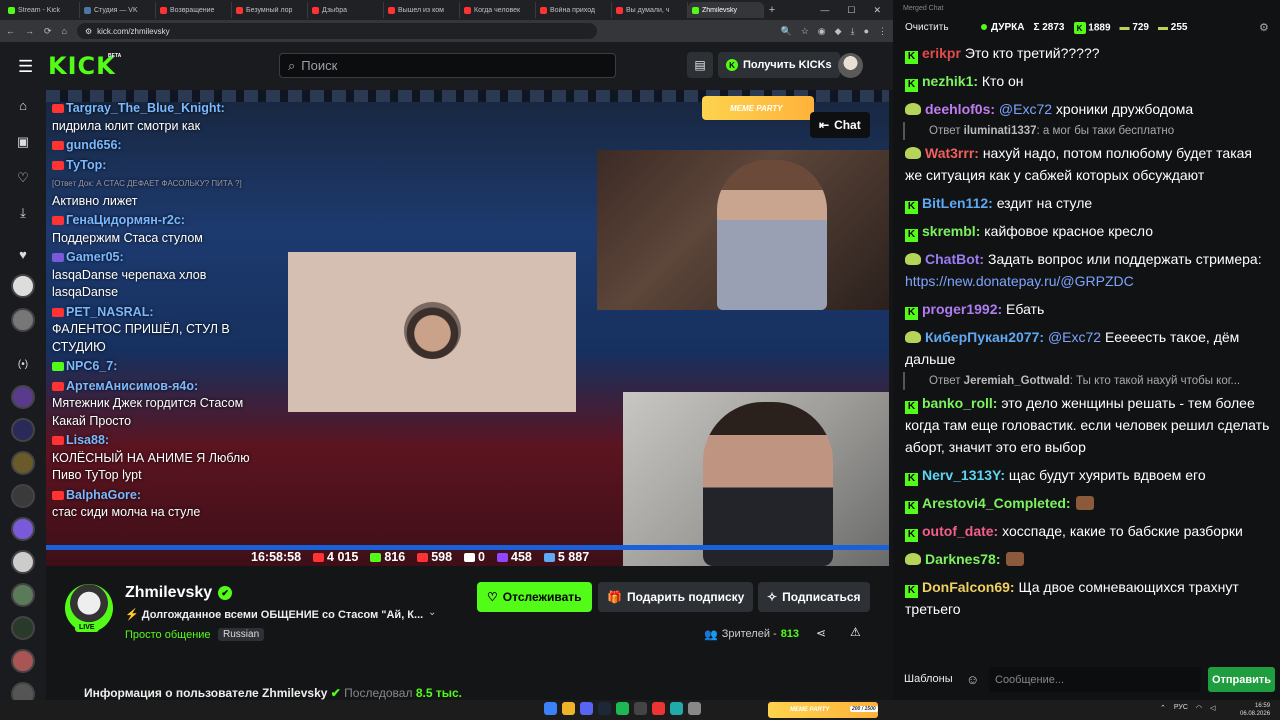 The width and height of the screenshot is (1280, 720). I want to click on hamburger-menu-icon: ☰, so click(25, 67).